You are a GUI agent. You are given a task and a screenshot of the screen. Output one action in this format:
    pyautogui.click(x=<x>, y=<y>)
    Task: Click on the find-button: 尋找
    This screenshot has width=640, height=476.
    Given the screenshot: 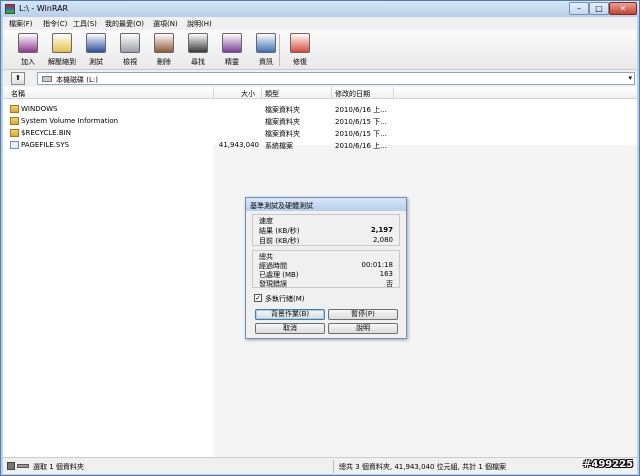 What is the action you would take?
    pyautogui.click(x=198, y=50)
    